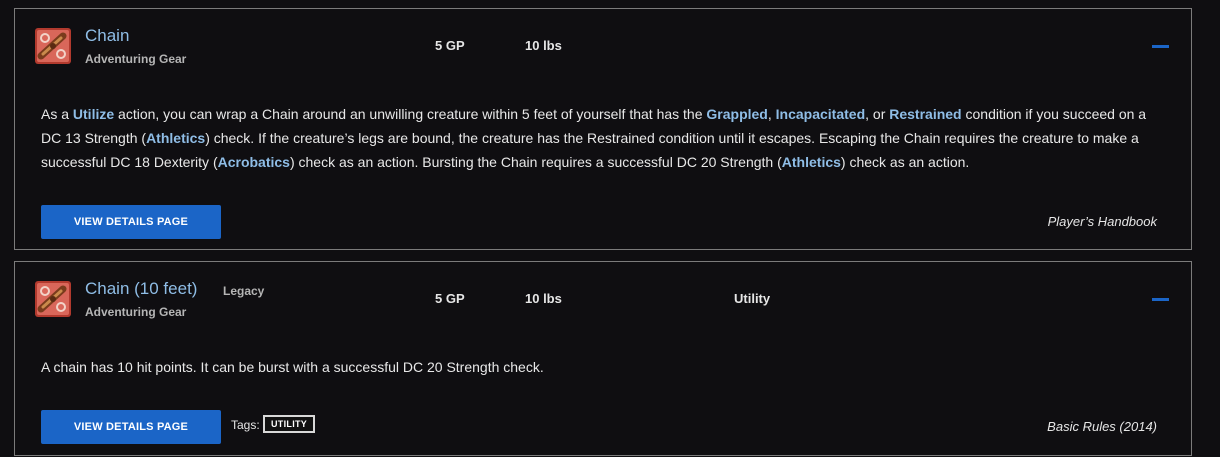  Describe the element at coordinates (93, 114) in the screenshot. I see `keyword-link-utilize: Utilize` at that location.